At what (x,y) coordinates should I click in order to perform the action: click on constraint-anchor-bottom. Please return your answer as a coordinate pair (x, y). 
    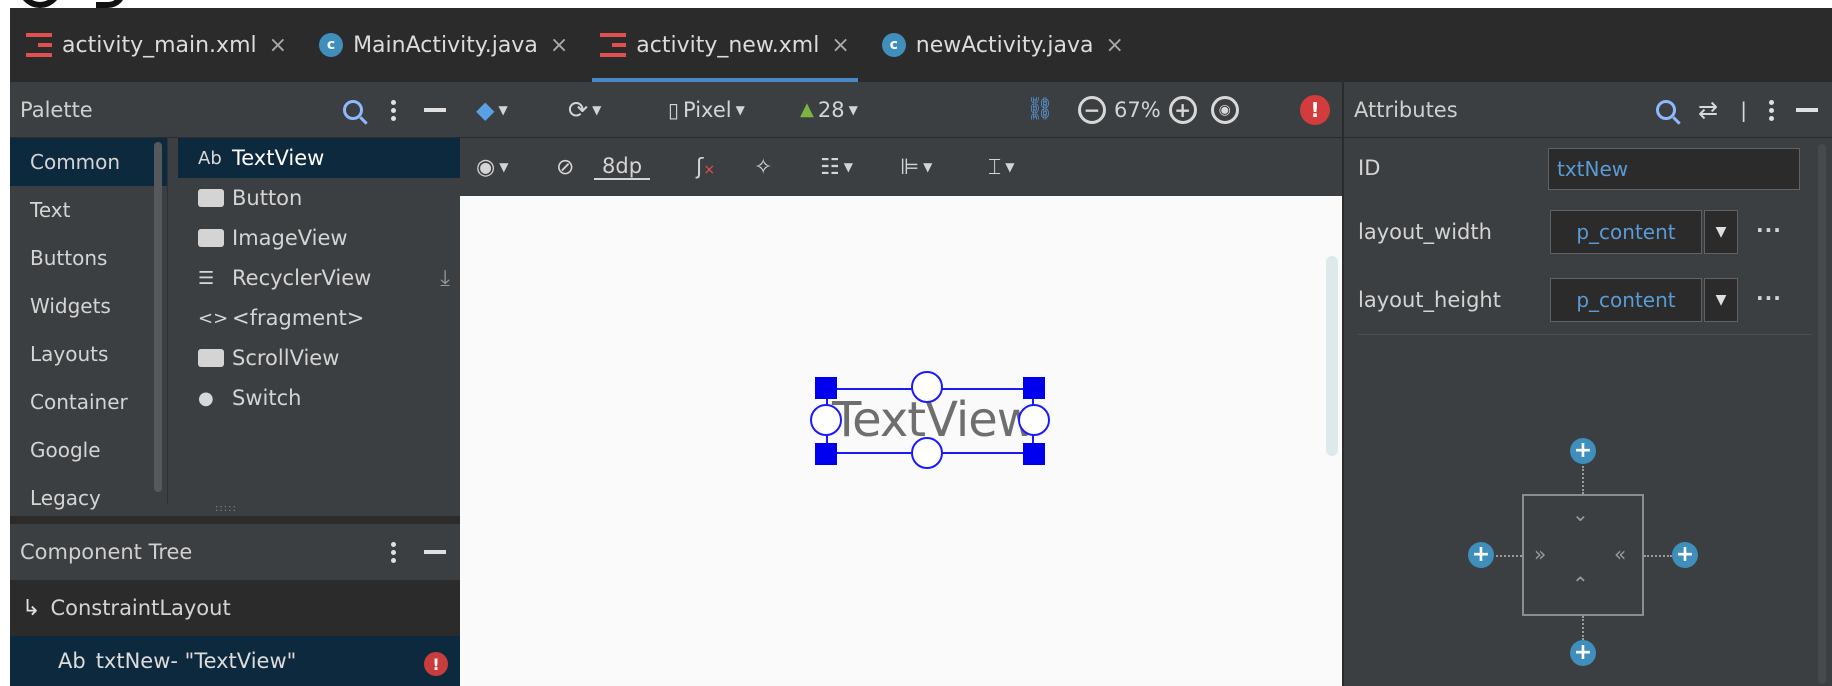
    Looking at the image, I should click on (927, 453).